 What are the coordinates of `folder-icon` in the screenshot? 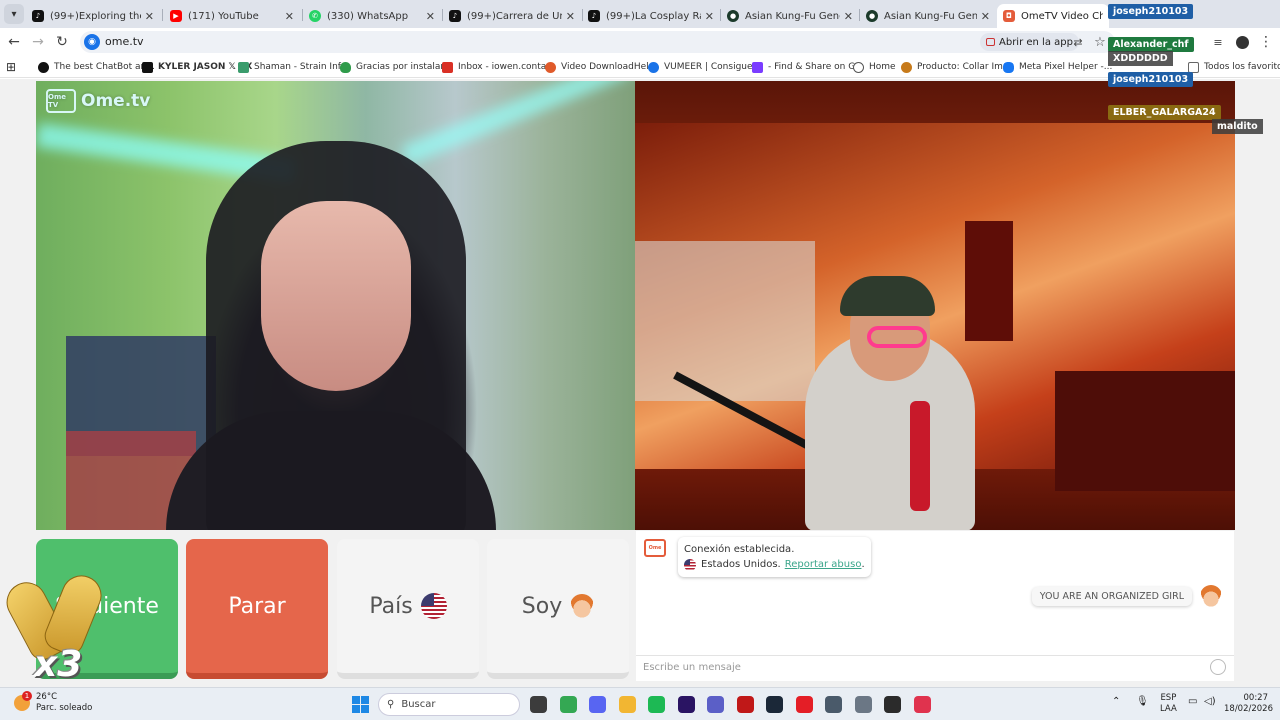 It's located at (627, 704).